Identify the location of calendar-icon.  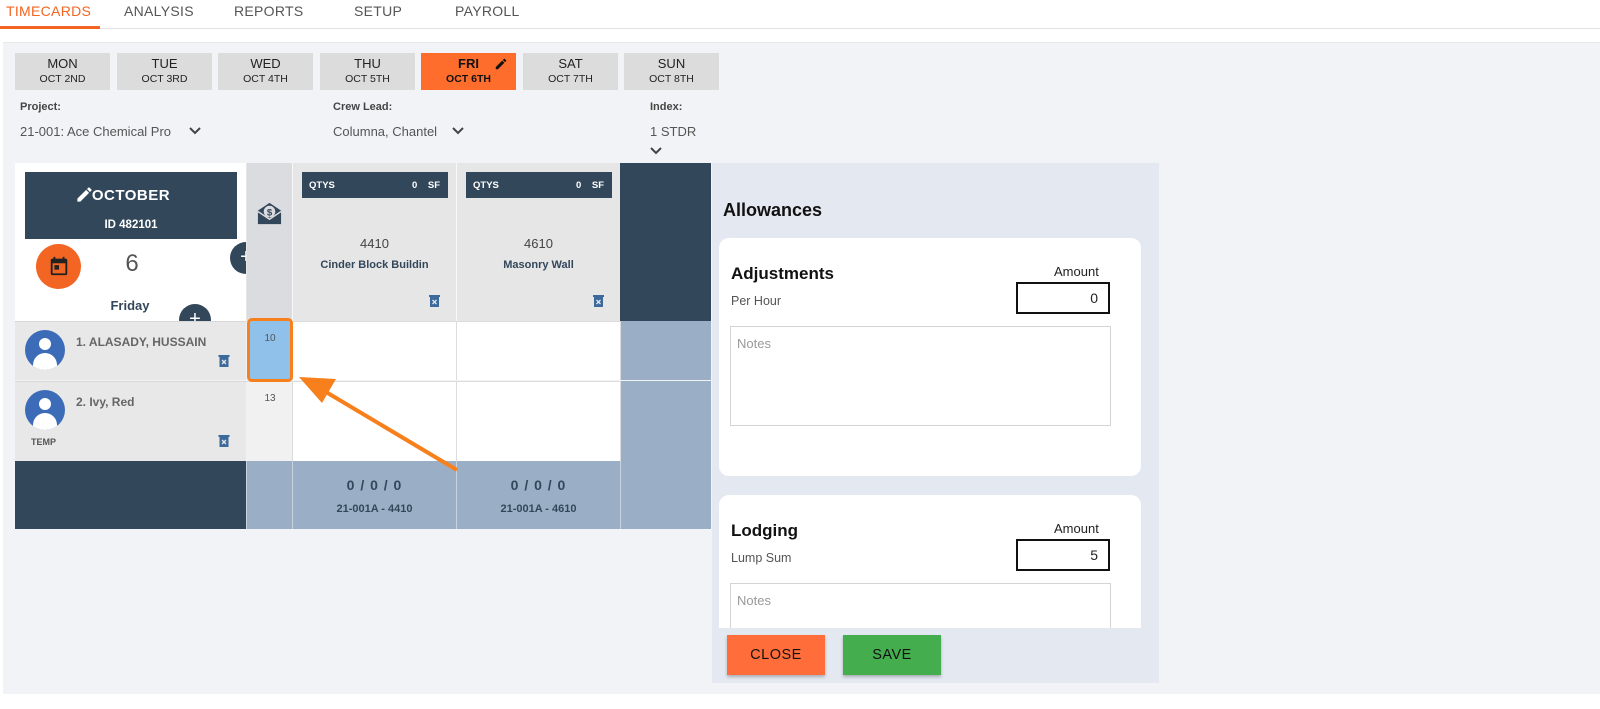
(59, 266).